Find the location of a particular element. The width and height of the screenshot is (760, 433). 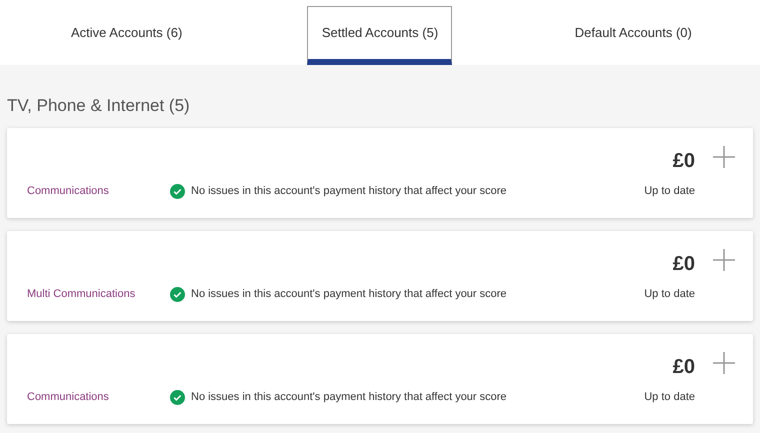

section-title: TV, Phone & Internet (5) is located at coordinates (99, 106).